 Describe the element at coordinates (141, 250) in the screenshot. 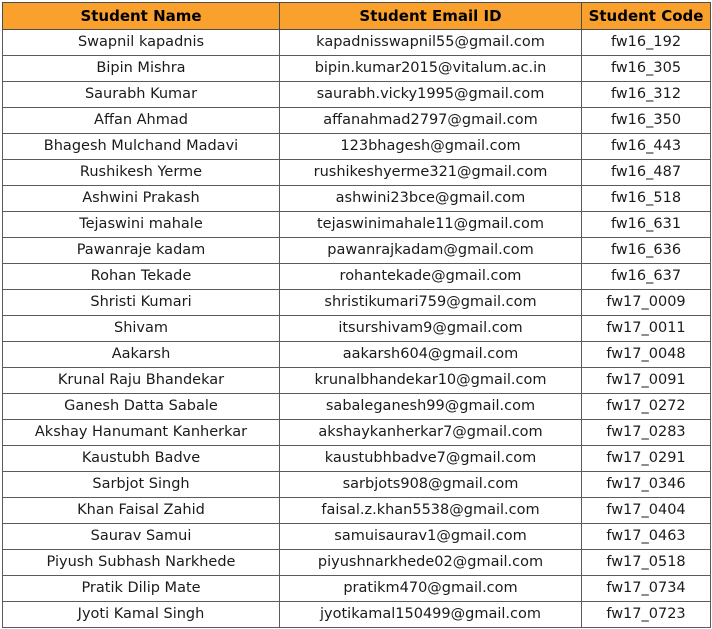

I see `cell-student-name: Pawanraje kadam` at that location.